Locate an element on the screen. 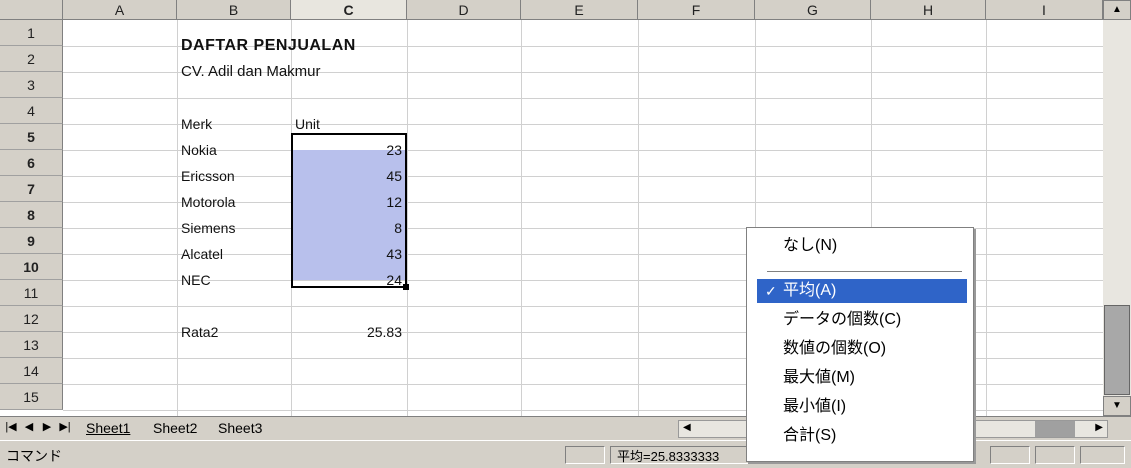 The image size is (1131, 468). next-sheet-icon: ▶ is located at coordinates (47, 426).